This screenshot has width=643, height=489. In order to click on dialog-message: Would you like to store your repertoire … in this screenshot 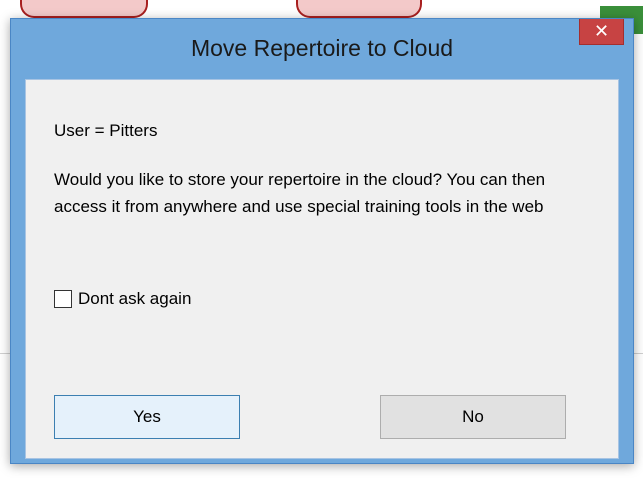, I will do `click(300, 193)`.